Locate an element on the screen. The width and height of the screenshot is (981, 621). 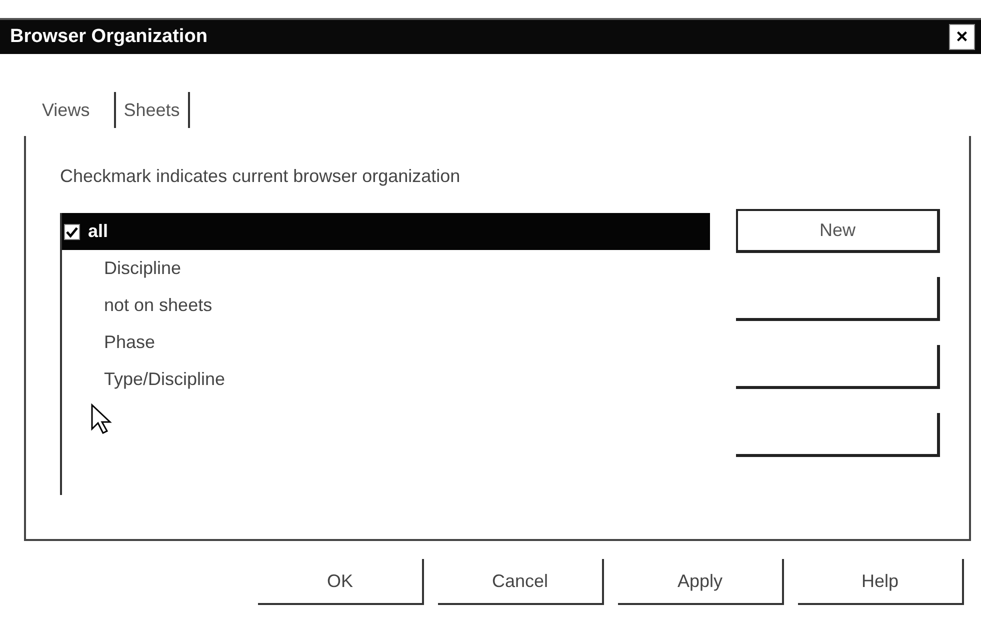
dialog-button: OK is located at coordinates (341, 582).